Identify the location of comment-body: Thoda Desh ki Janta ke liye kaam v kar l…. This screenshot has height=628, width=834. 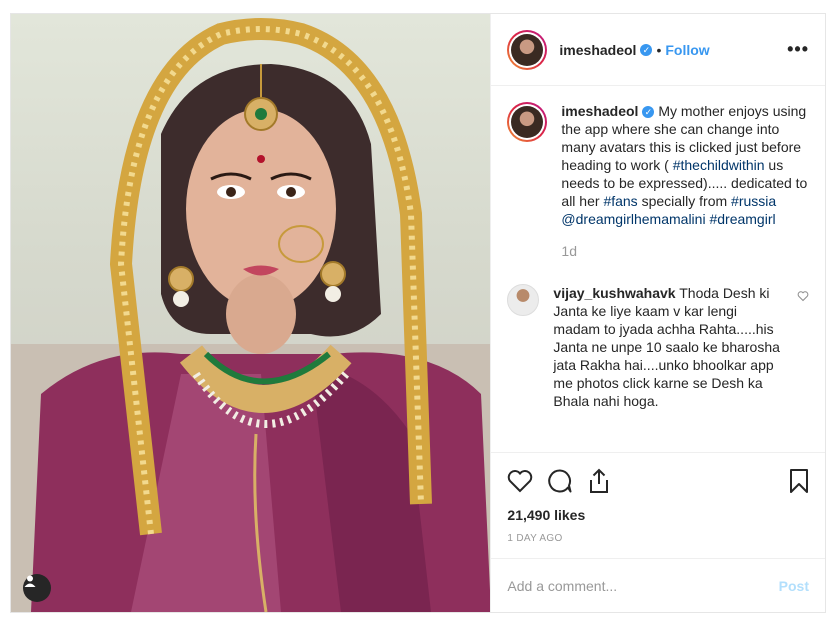
(666, 347).